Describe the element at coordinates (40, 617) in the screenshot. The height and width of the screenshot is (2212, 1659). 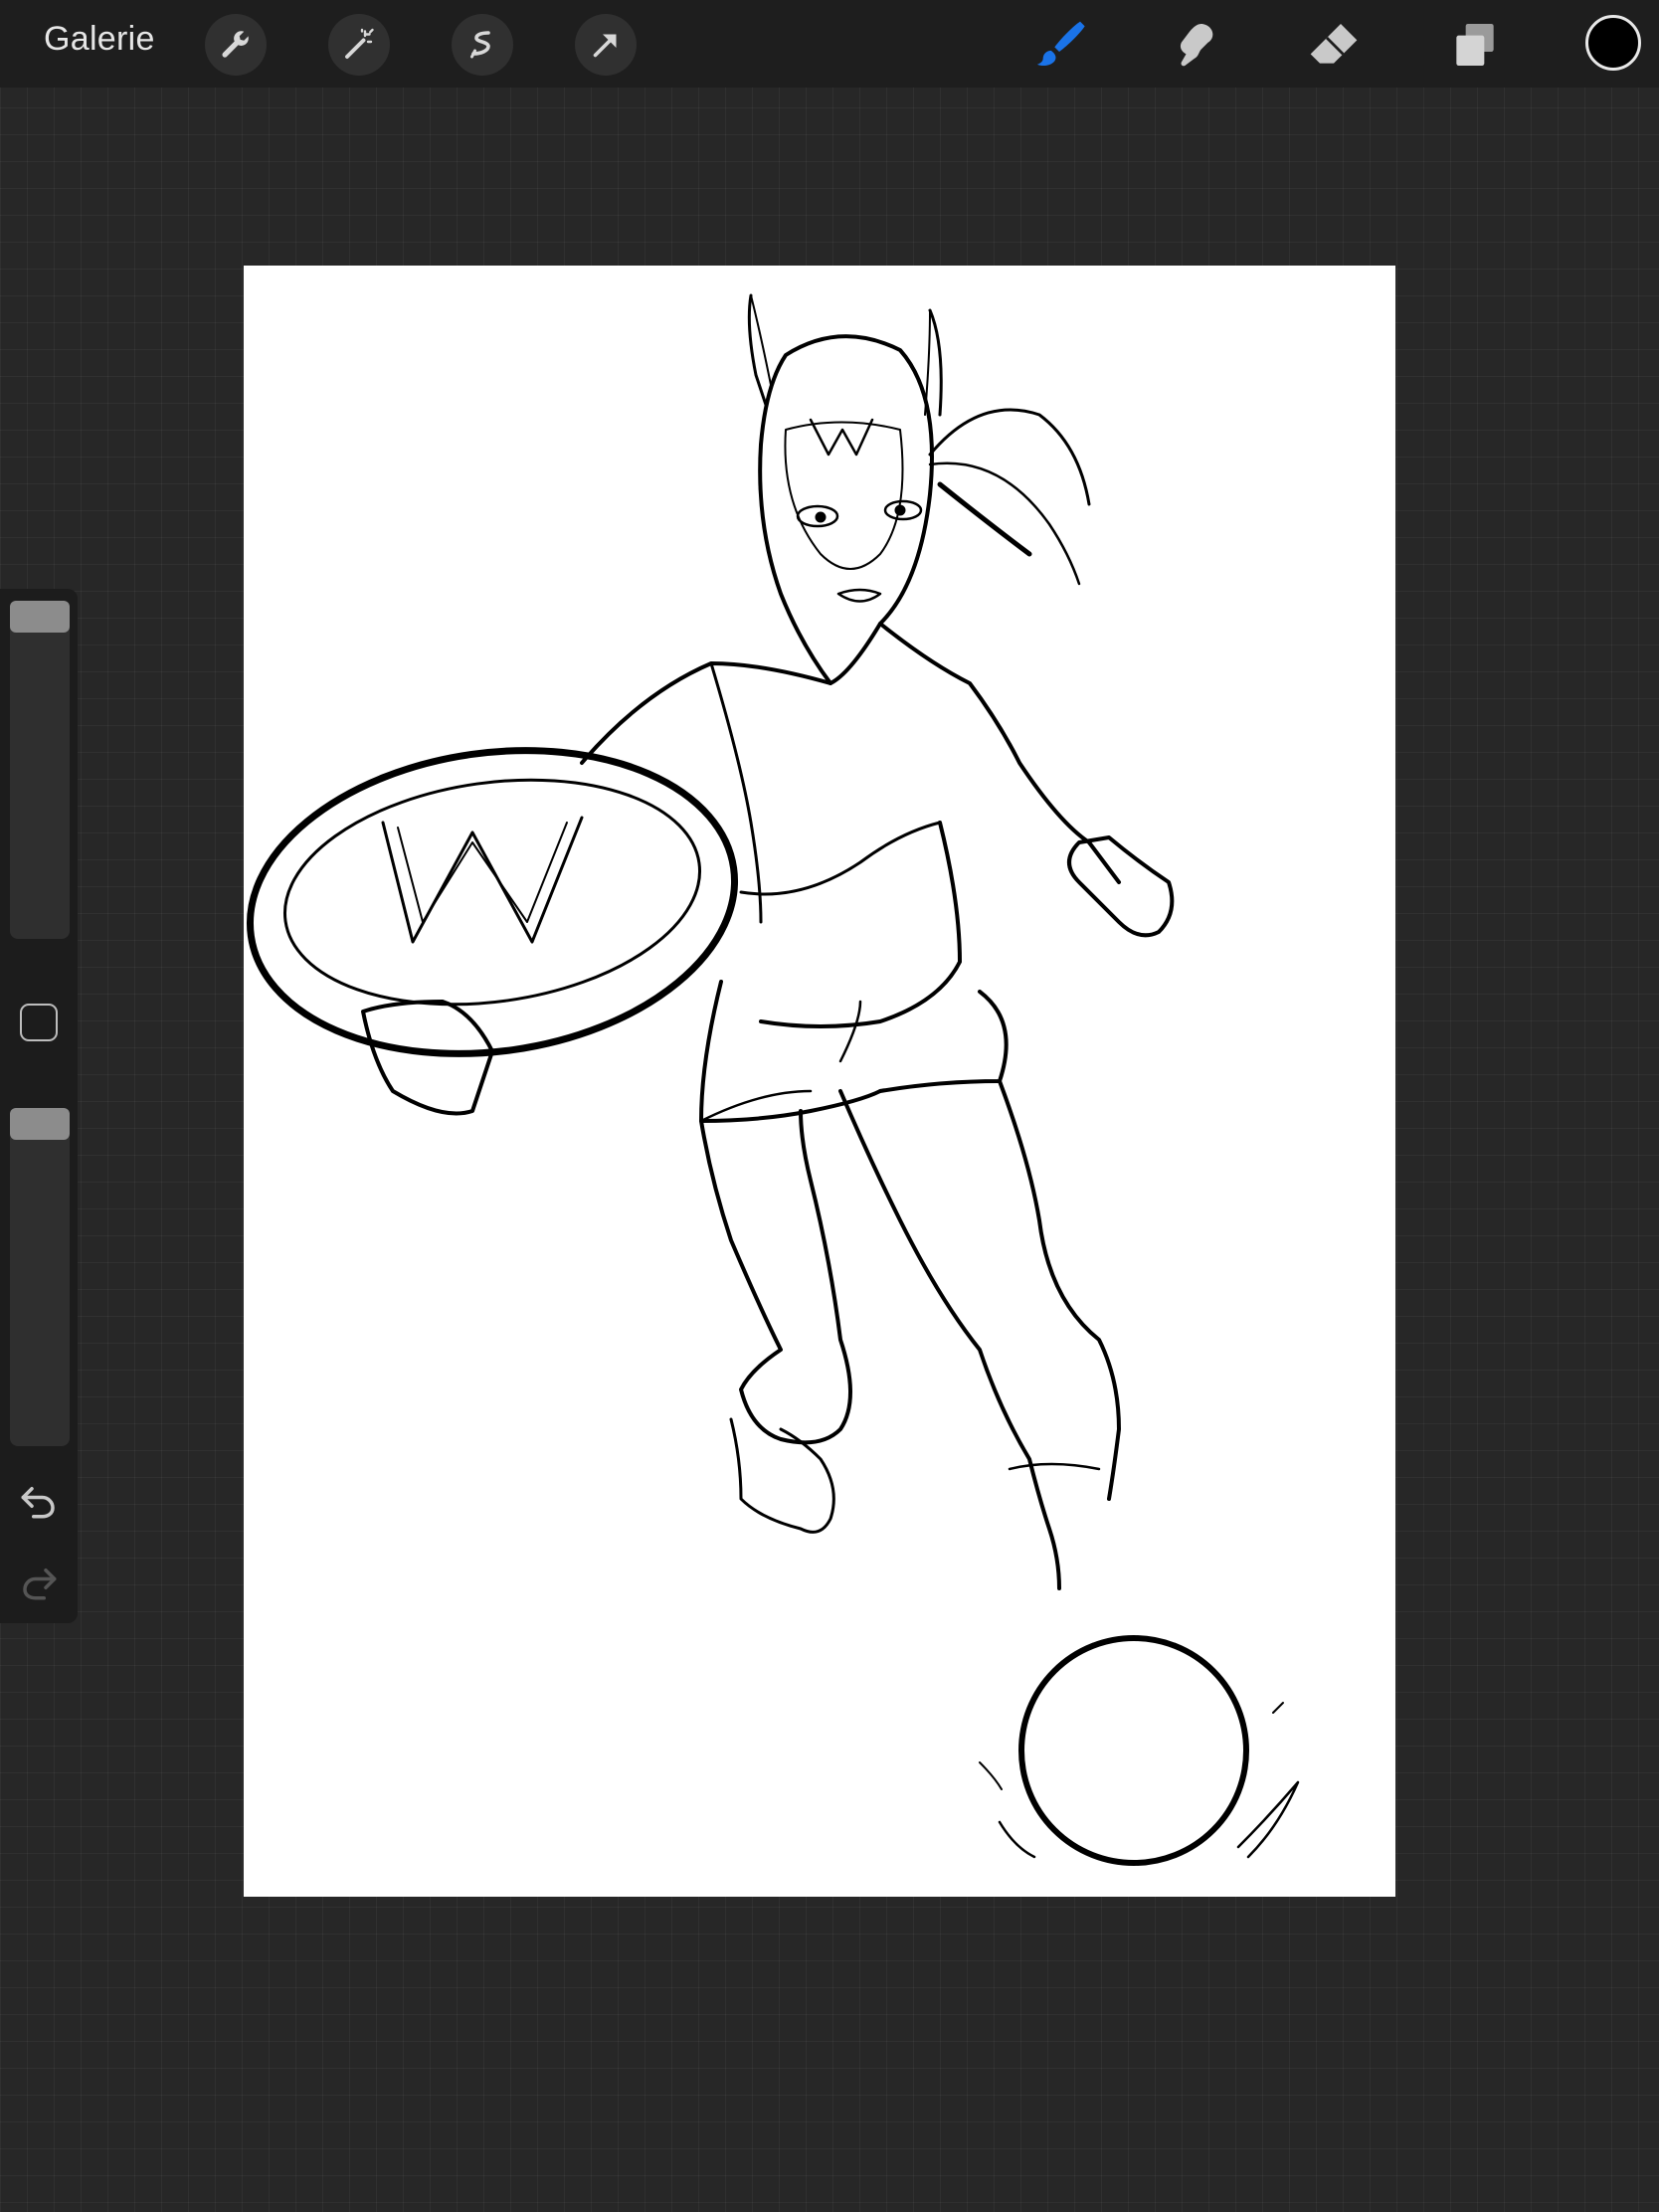
I see `brush-size-thumb` at that location.